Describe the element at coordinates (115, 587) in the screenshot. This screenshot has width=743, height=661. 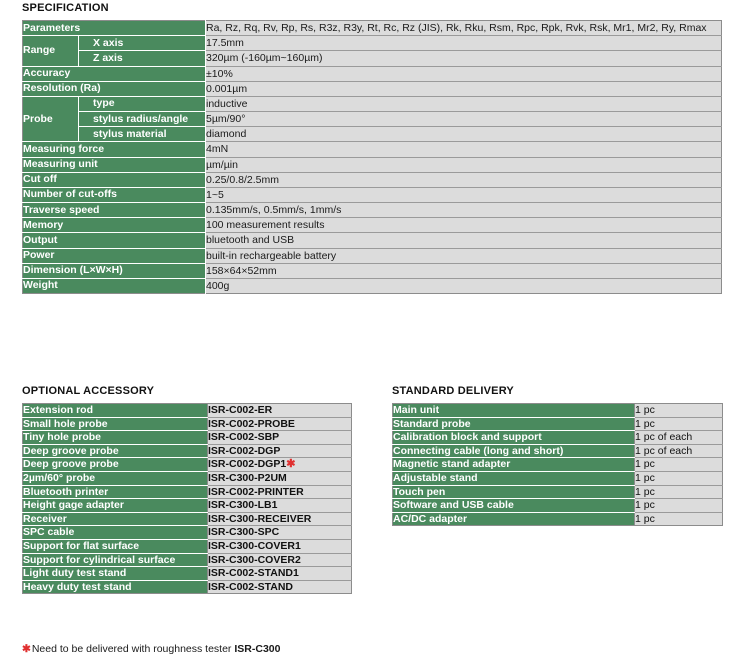
I see `accessory-name: Heavy duty test stand` at that location.